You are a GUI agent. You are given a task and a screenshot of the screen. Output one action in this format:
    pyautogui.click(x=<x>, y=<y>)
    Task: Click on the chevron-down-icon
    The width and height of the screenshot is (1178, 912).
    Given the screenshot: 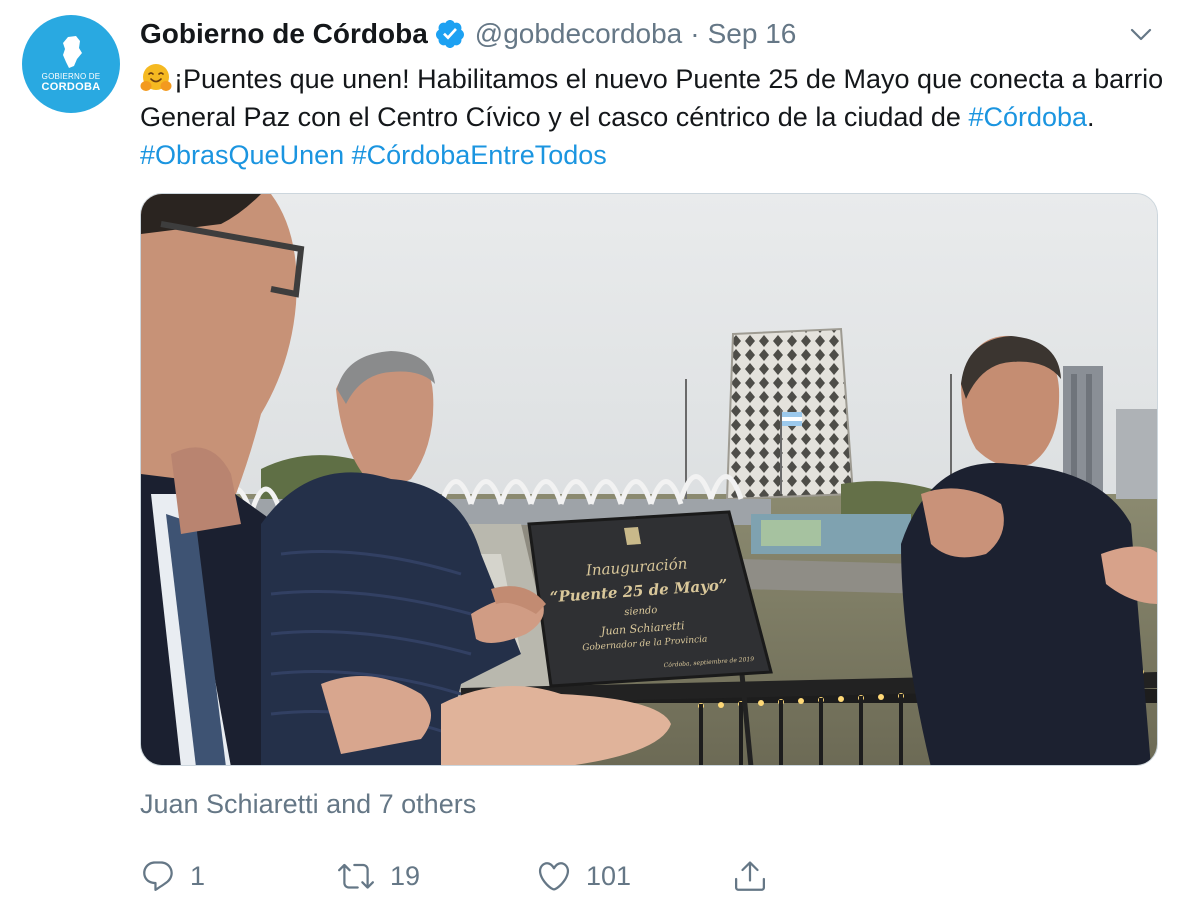 What is the action you would take?
    pyautogui.click(x=1141, y=35)
    